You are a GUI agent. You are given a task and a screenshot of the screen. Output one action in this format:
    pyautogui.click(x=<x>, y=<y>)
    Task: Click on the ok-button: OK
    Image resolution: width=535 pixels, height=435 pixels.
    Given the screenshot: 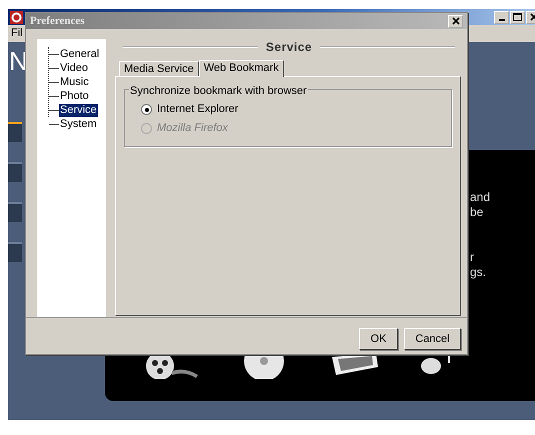 What is the action you would take?
    pyautogui.click(x=378, y=339)
    